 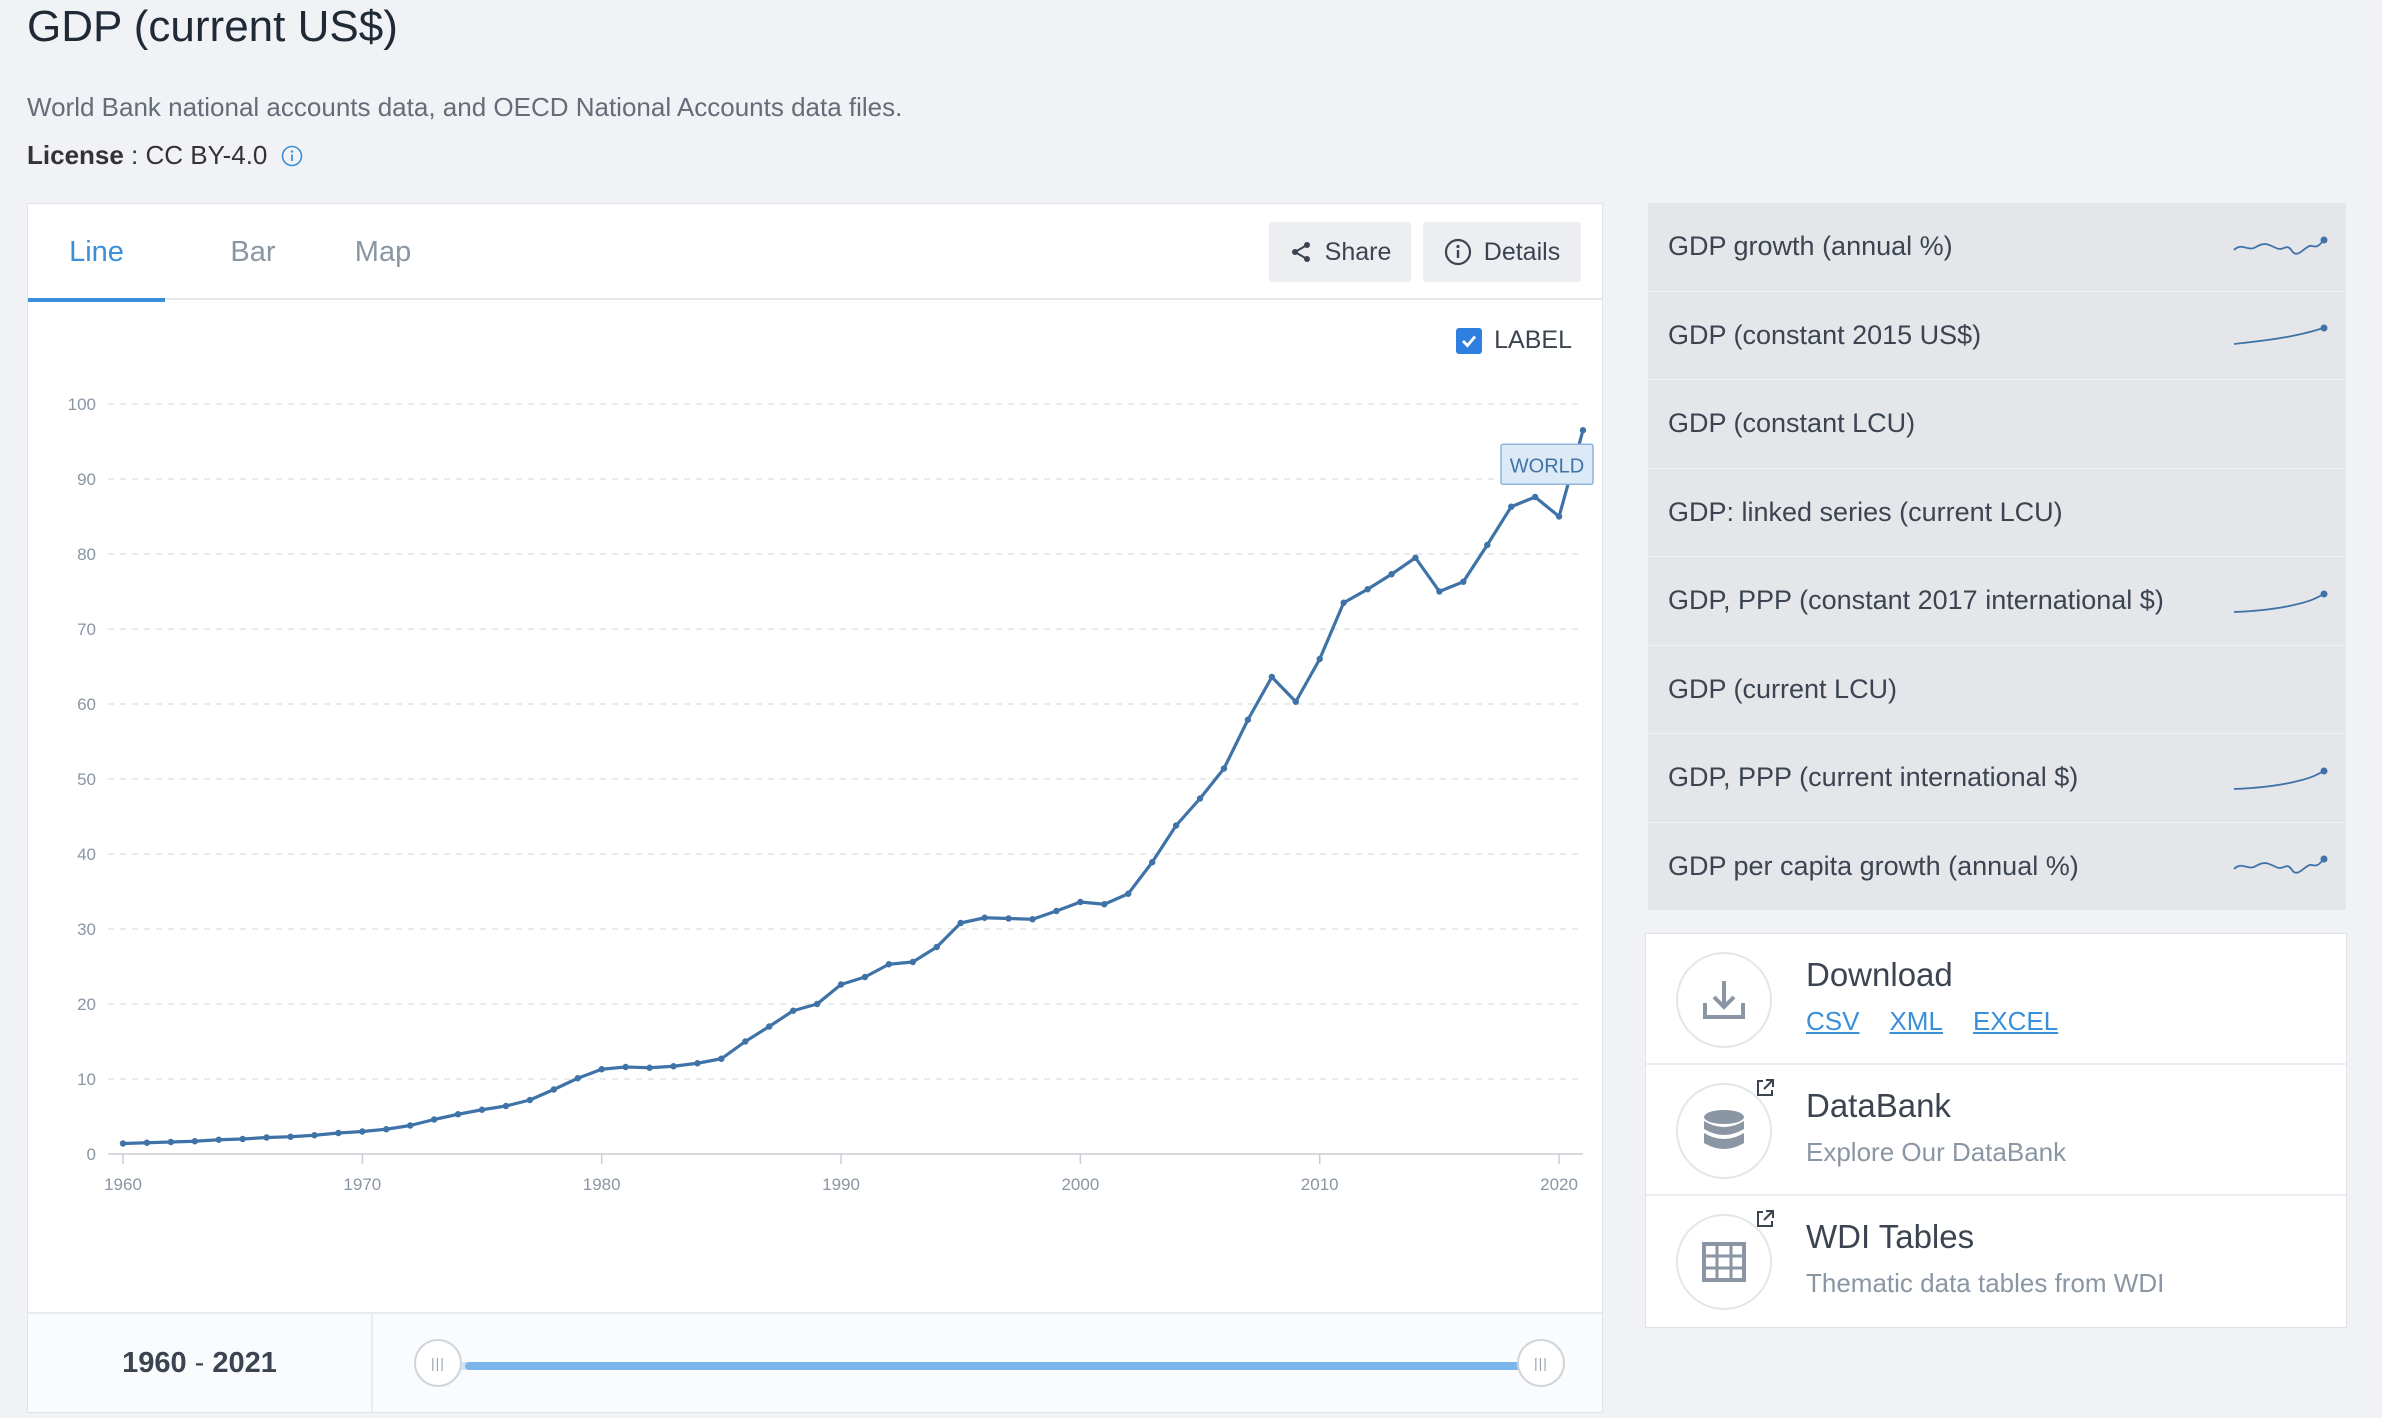 What do you see at coordinates (1832, 1021) in the screenshot?
I see `download-csv-link: CSV` at bounding box center [1832, 1021].